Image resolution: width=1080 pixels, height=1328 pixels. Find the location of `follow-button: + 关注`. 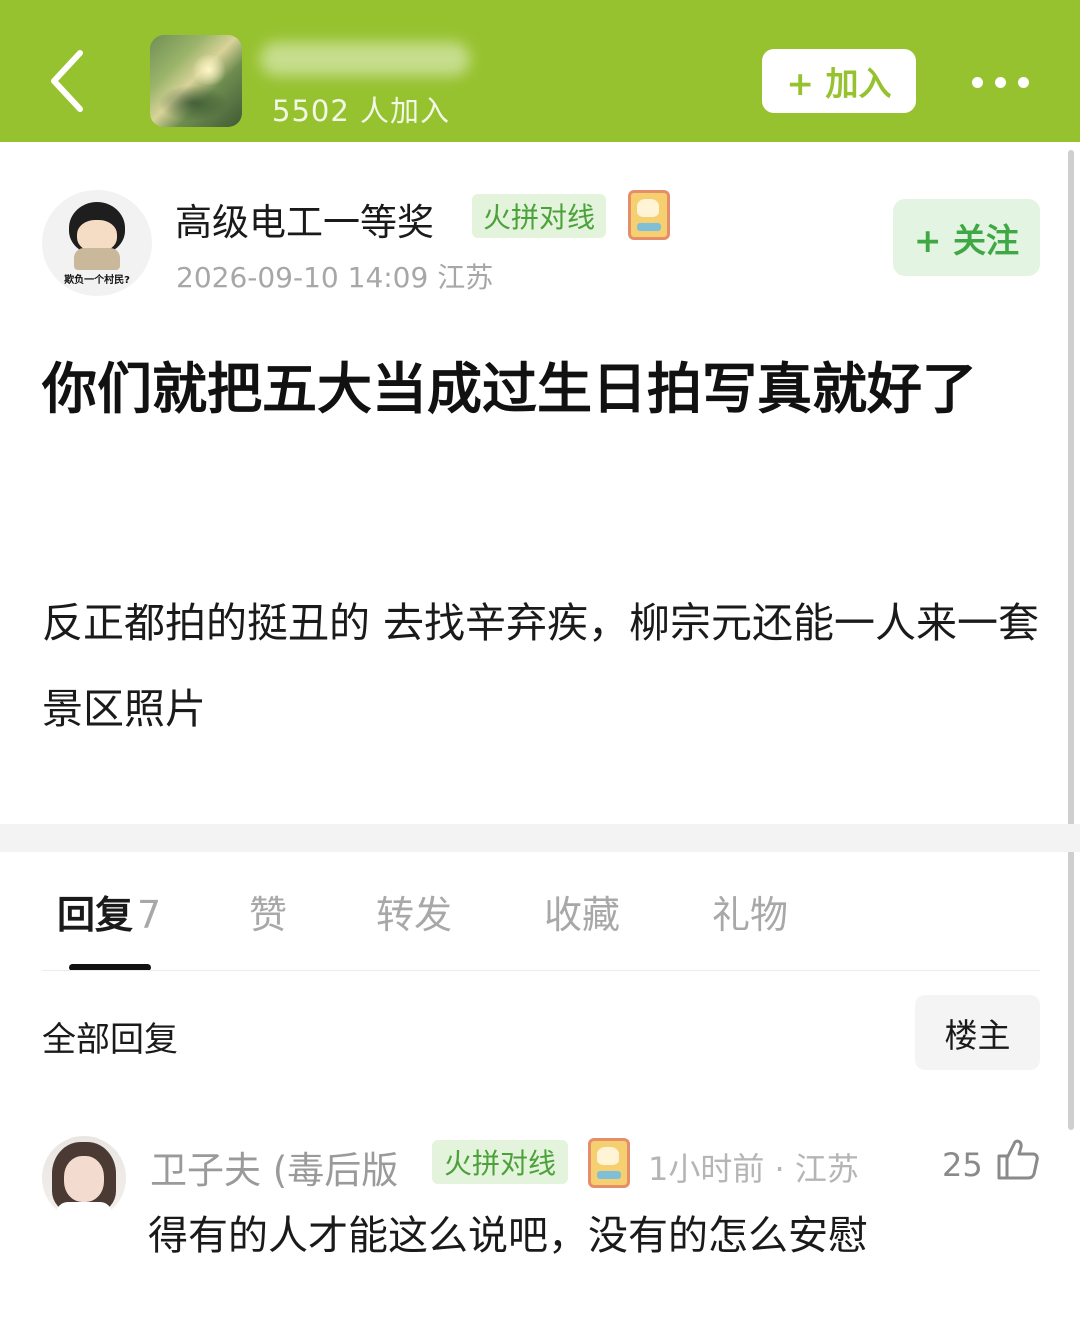

follow-button: + 关注 is located at coordinates (966, 237).